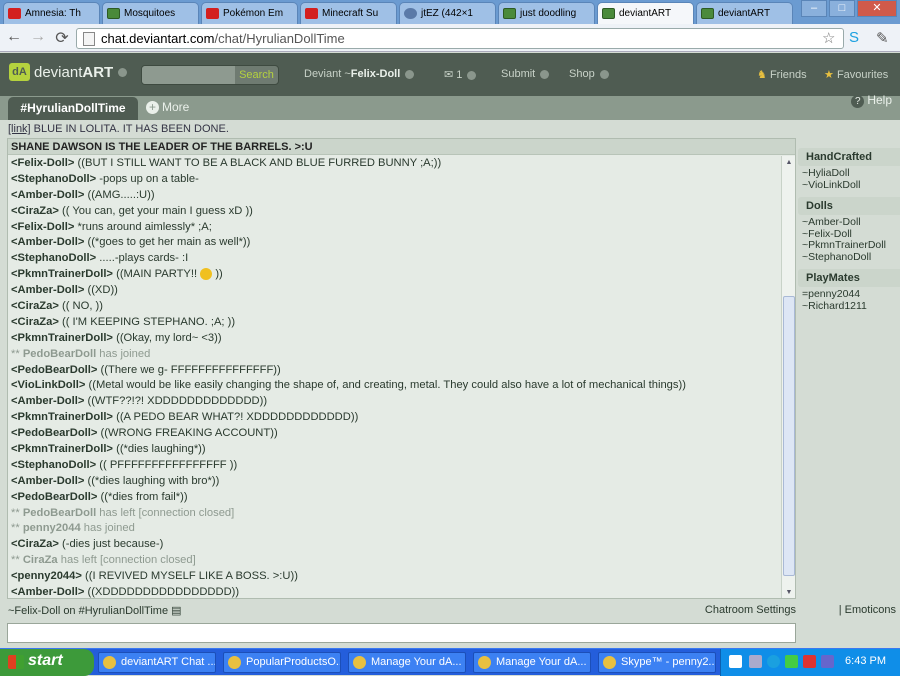 The image size is (900, 676). Describe the element at coordinates (460, 74) in the screenshot. I see `messages-link: ✉ 1` at that location.